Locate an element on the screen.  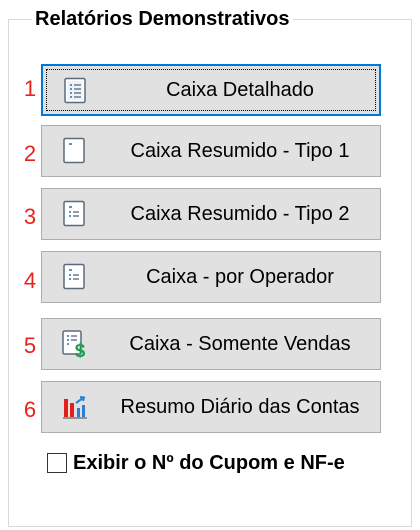
caixa-detalhado-button: Caixa Detalhado is located at coordinates (211, 90).